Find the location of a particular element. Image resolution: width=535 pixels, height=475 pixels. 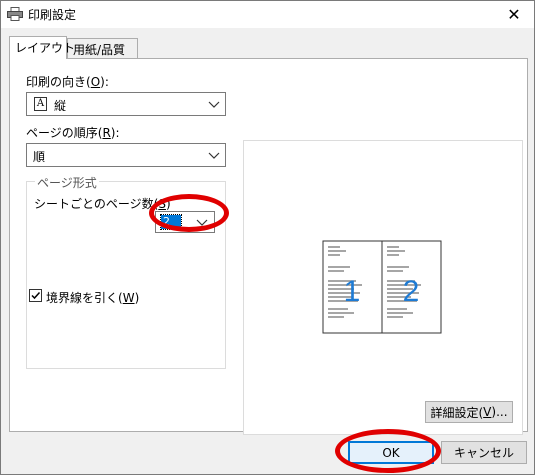

tab-paper-quality: 用紙/品質 is located at coordinates (102, 48).